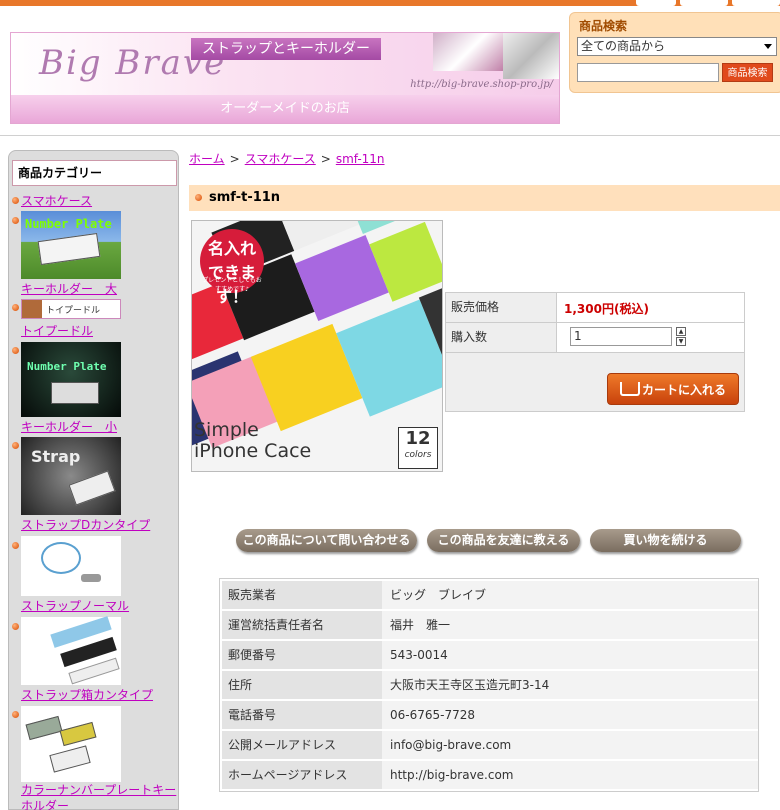 The height and width of the screenshot is (810, 780). I want to click on image-color-label: colors, so click(418, 455).